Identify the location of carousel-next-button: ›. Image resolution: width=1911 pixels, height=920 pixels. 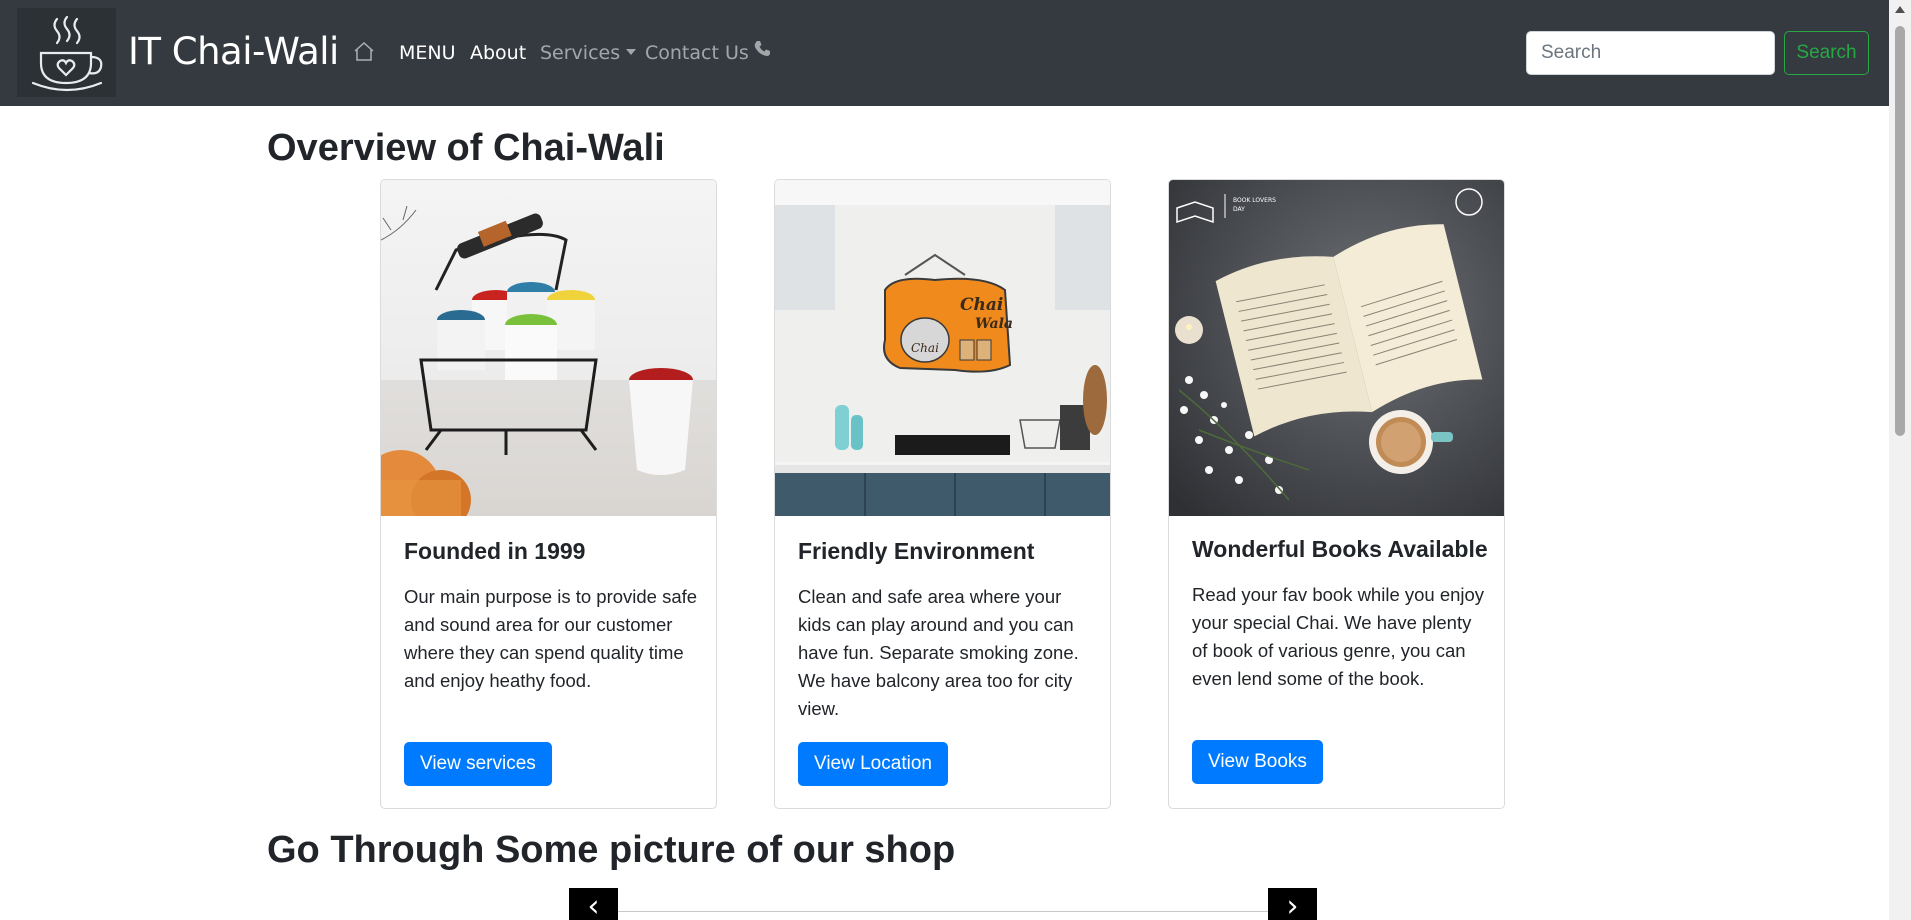
(1292, 904).